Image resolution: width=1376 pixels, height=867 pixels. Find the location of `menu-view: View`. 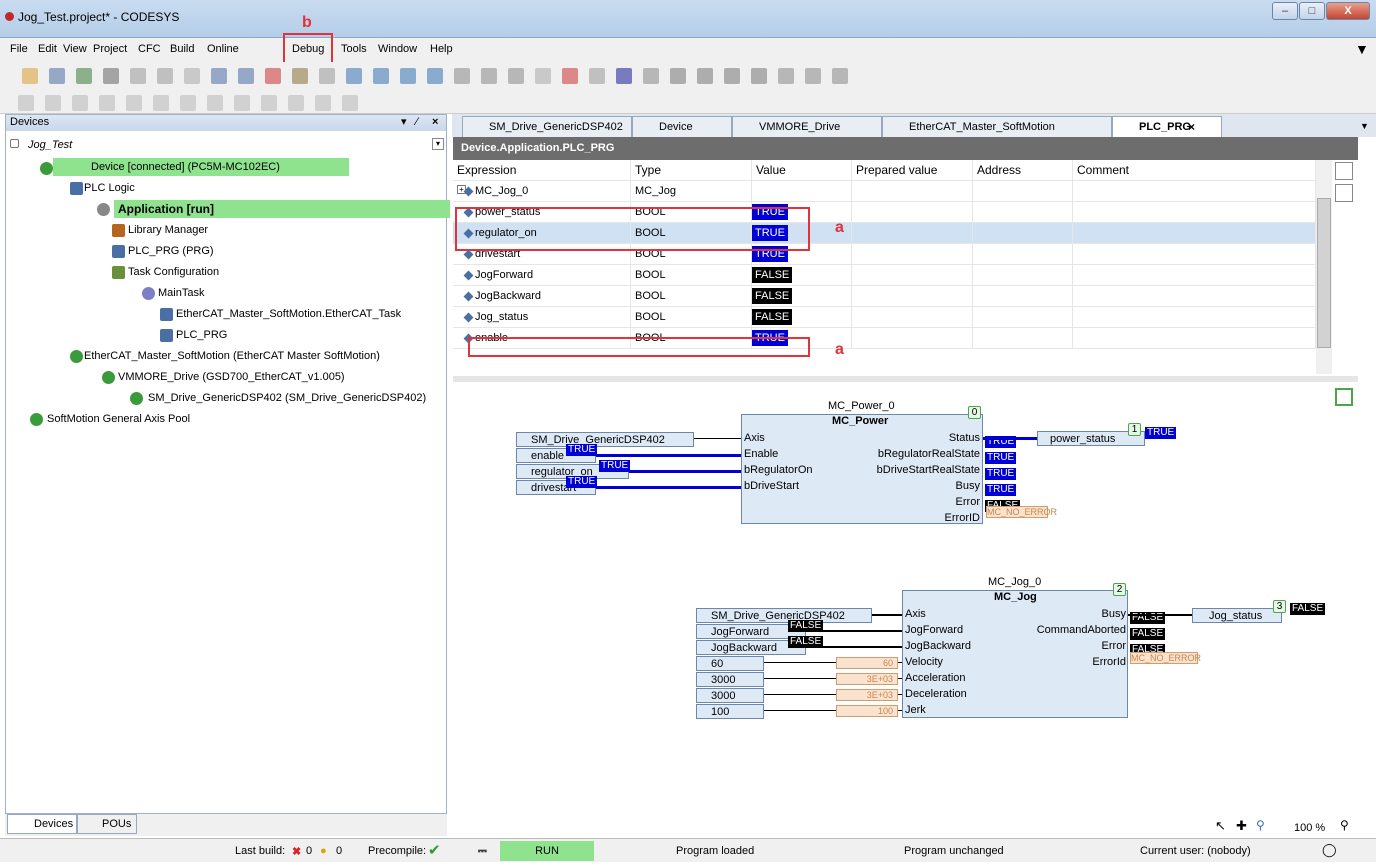

menu-view: View is located at coordinates (75, 49).